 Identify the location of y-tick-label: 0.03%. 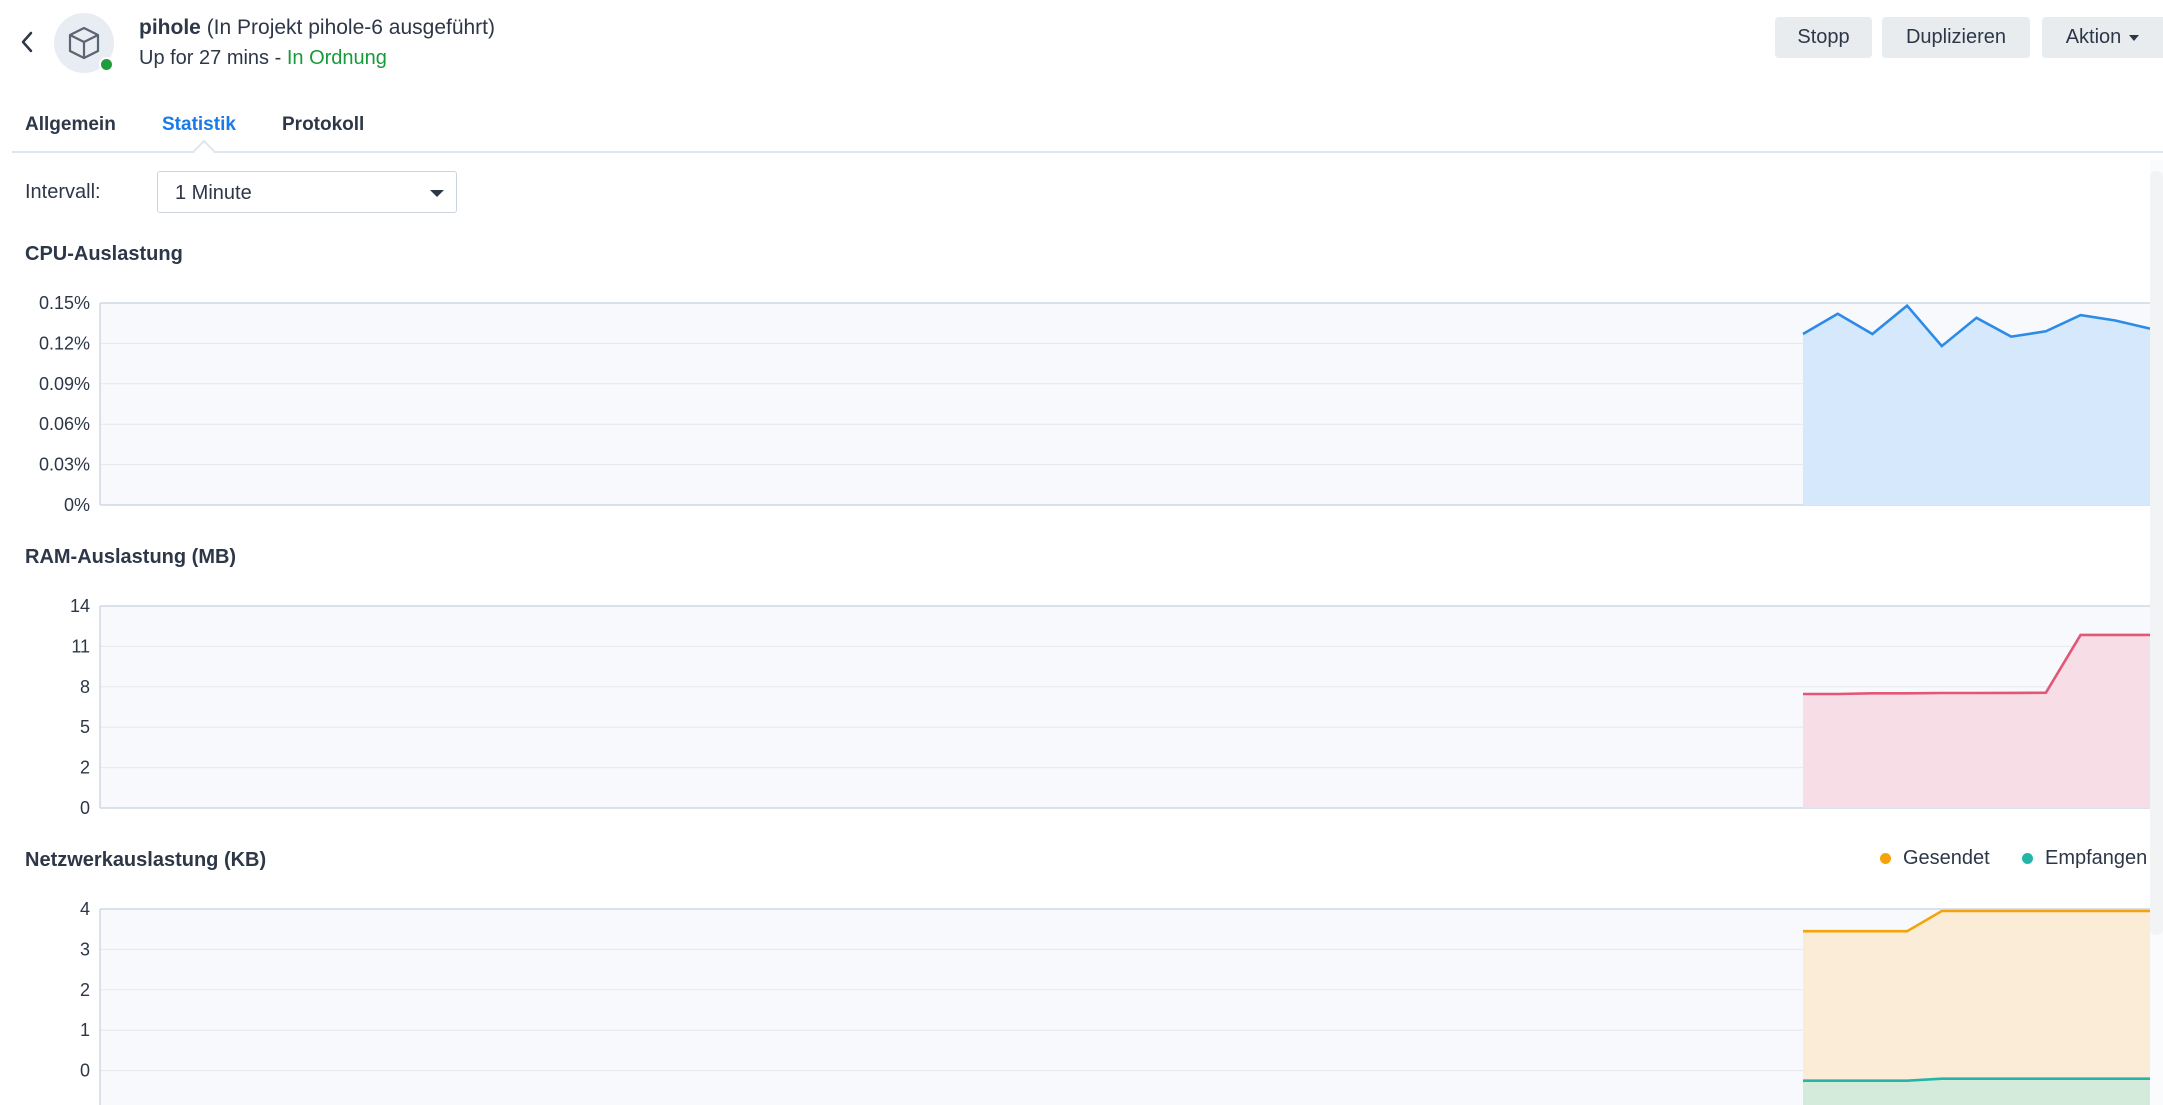
(64, 465).